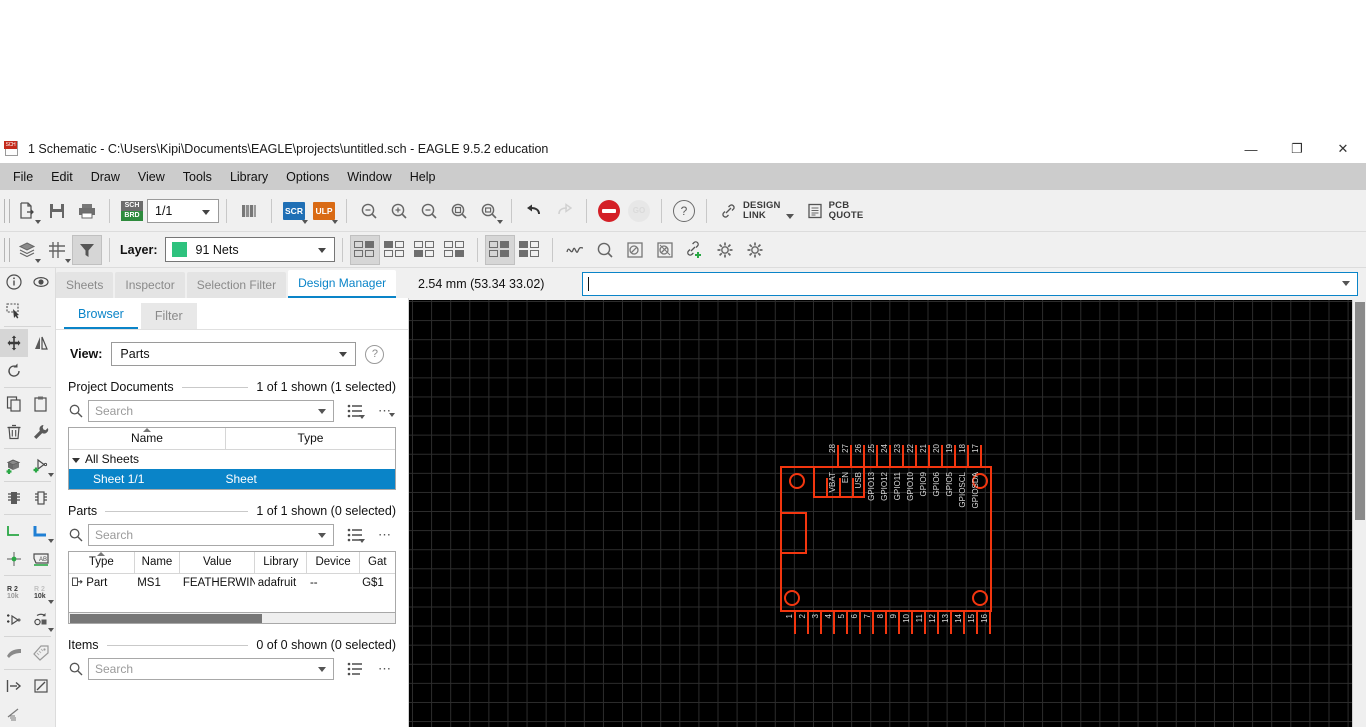 This screenshot has height=727, width=1366. Describe the element at coordinates (150, 285) in the screenshot. I see `tab-inspector: Inspector` at that location.